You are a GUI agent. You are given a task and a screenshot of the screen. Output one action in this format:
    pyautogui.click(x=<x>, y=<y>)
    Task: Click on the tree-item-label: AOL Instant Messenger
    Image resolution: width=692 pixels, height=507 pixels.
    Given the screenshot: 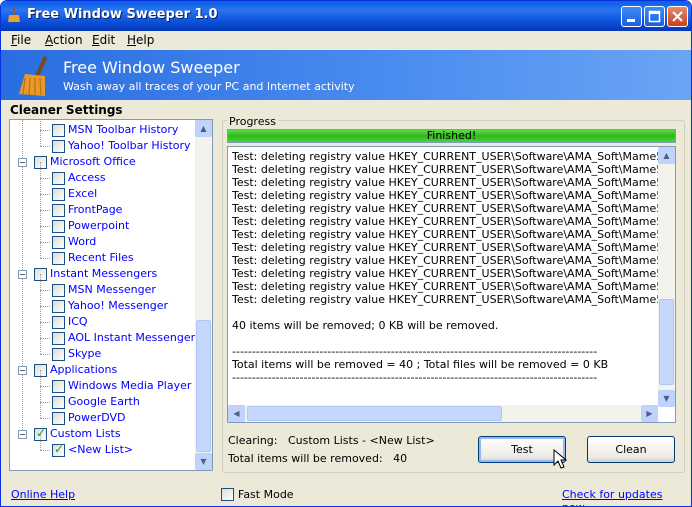 What is the action you would take?
    pyautogui.click(x=132, y=337)
    